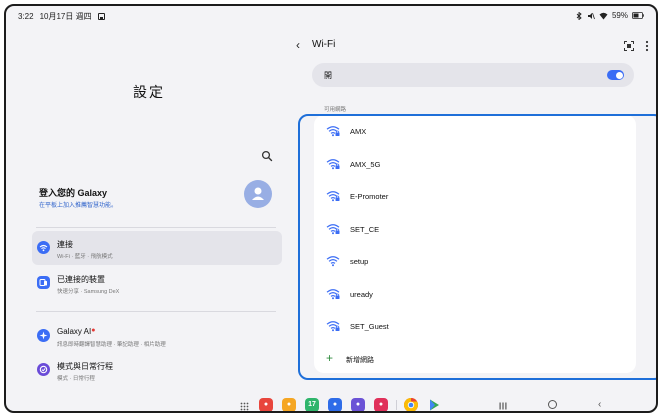 This screenshot has height=420, width=666. I want to click on add-network-label: 新增網路, so click(360, 360).